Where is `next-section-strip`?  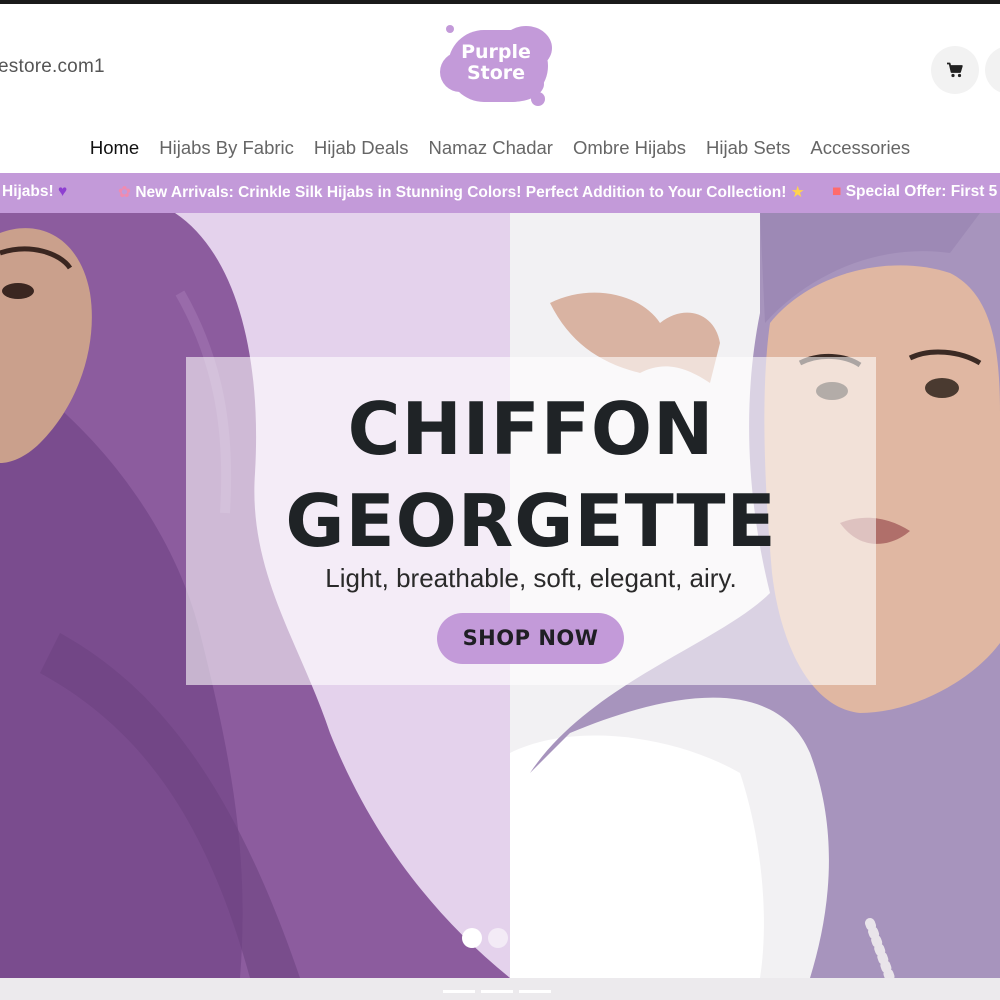 next-section-strip is located at coordinates (500, 989).